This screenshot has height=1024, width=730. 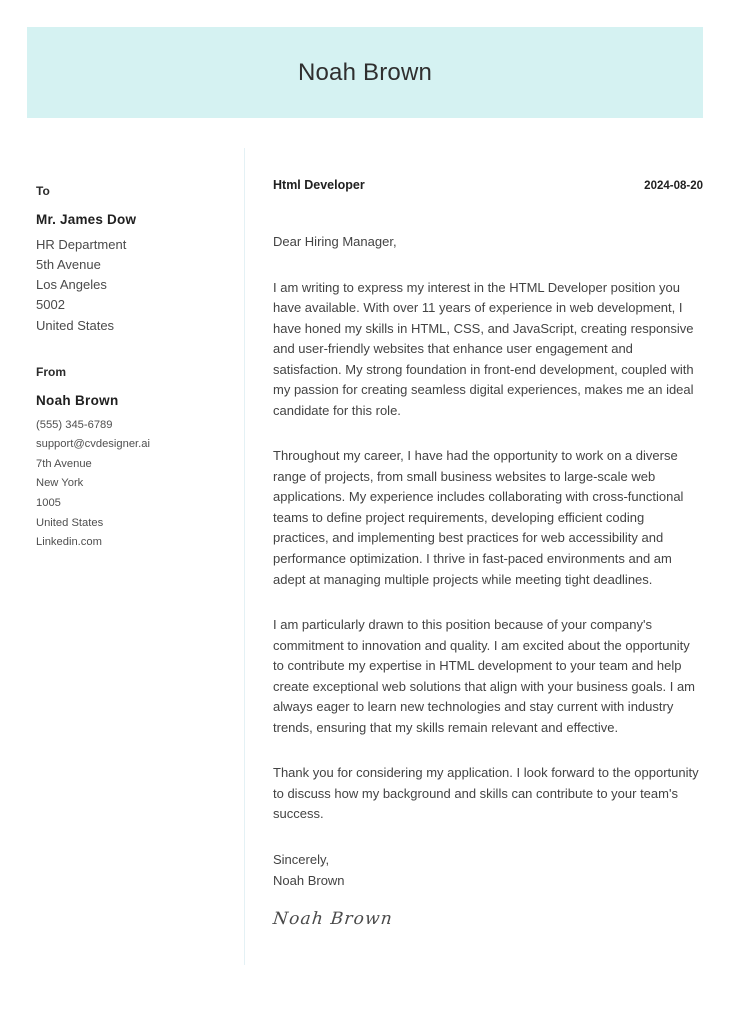 I want to click on recipient-line: HR Department, so click(x=81, y=244).